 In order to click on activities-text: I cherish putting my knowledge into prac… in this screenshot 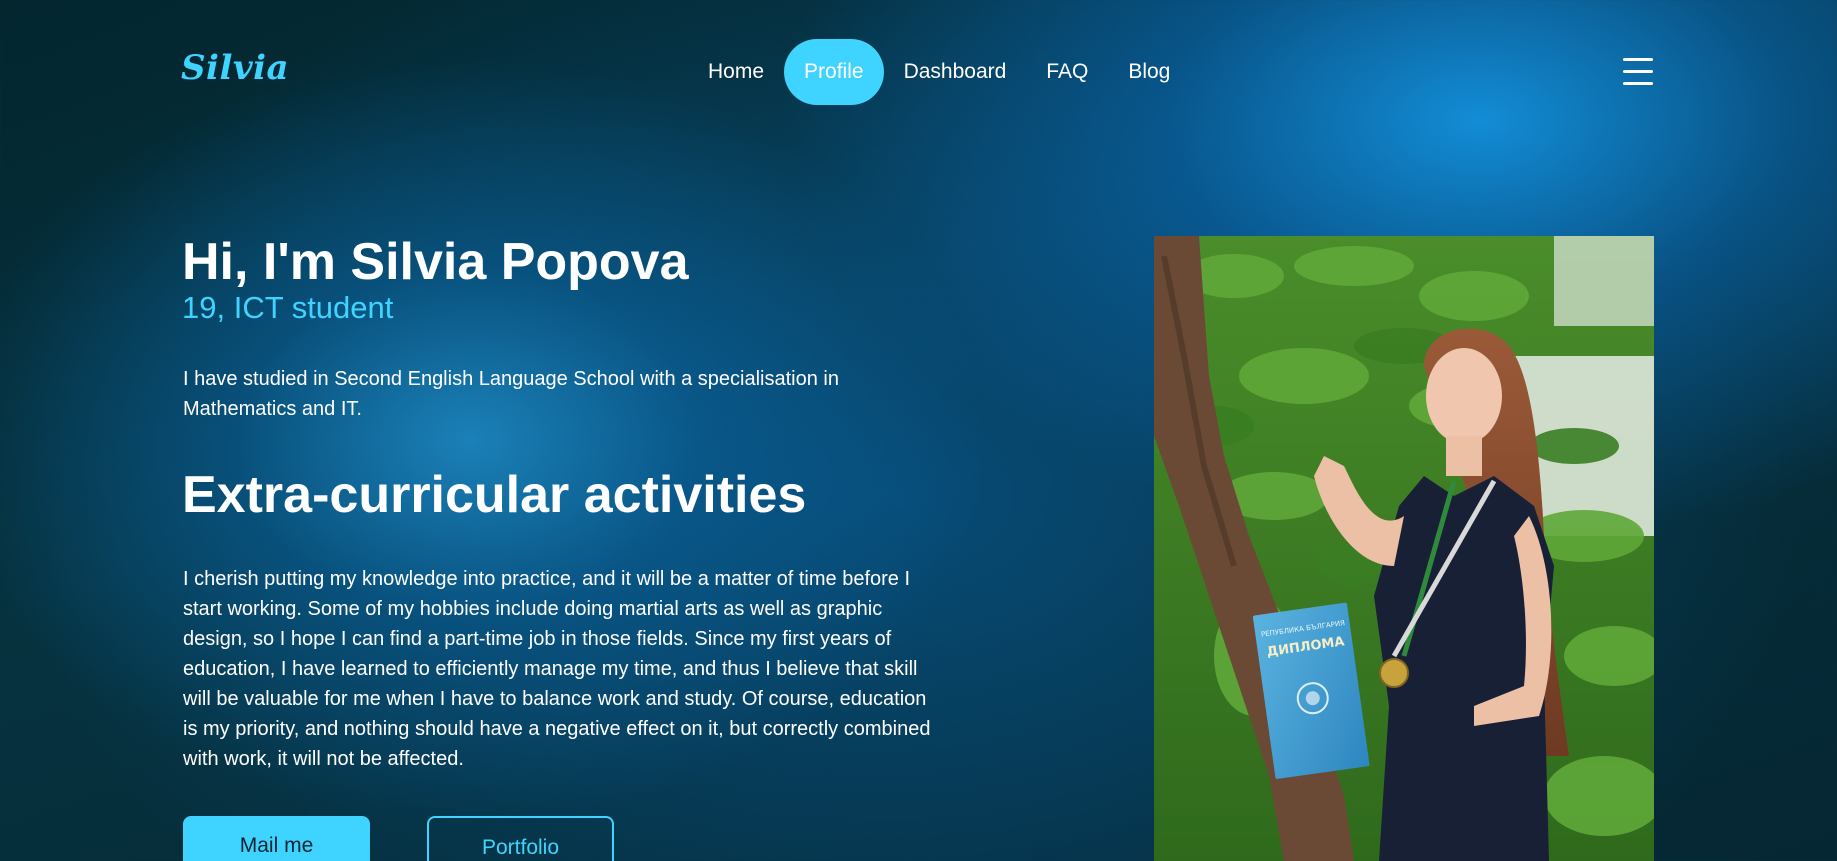, I will do `click(557, 669)`.